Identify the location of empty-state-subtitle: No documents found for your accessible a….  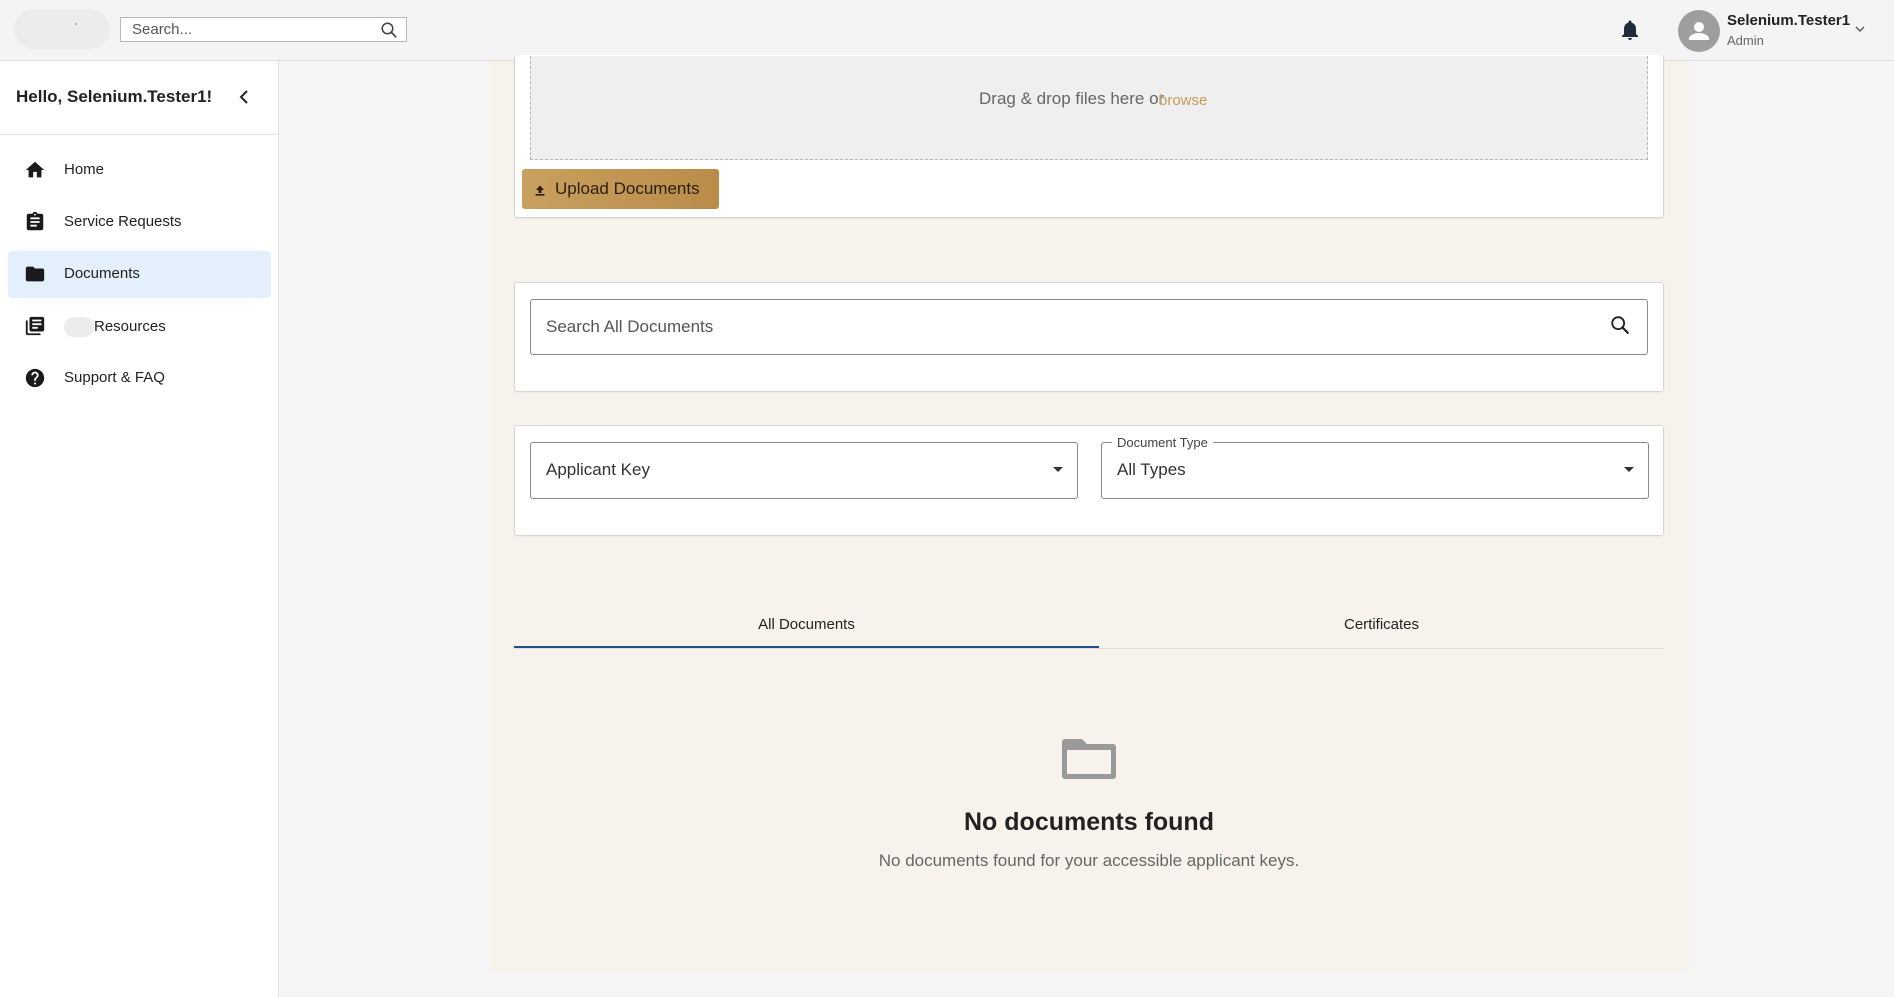
(1089, 860).